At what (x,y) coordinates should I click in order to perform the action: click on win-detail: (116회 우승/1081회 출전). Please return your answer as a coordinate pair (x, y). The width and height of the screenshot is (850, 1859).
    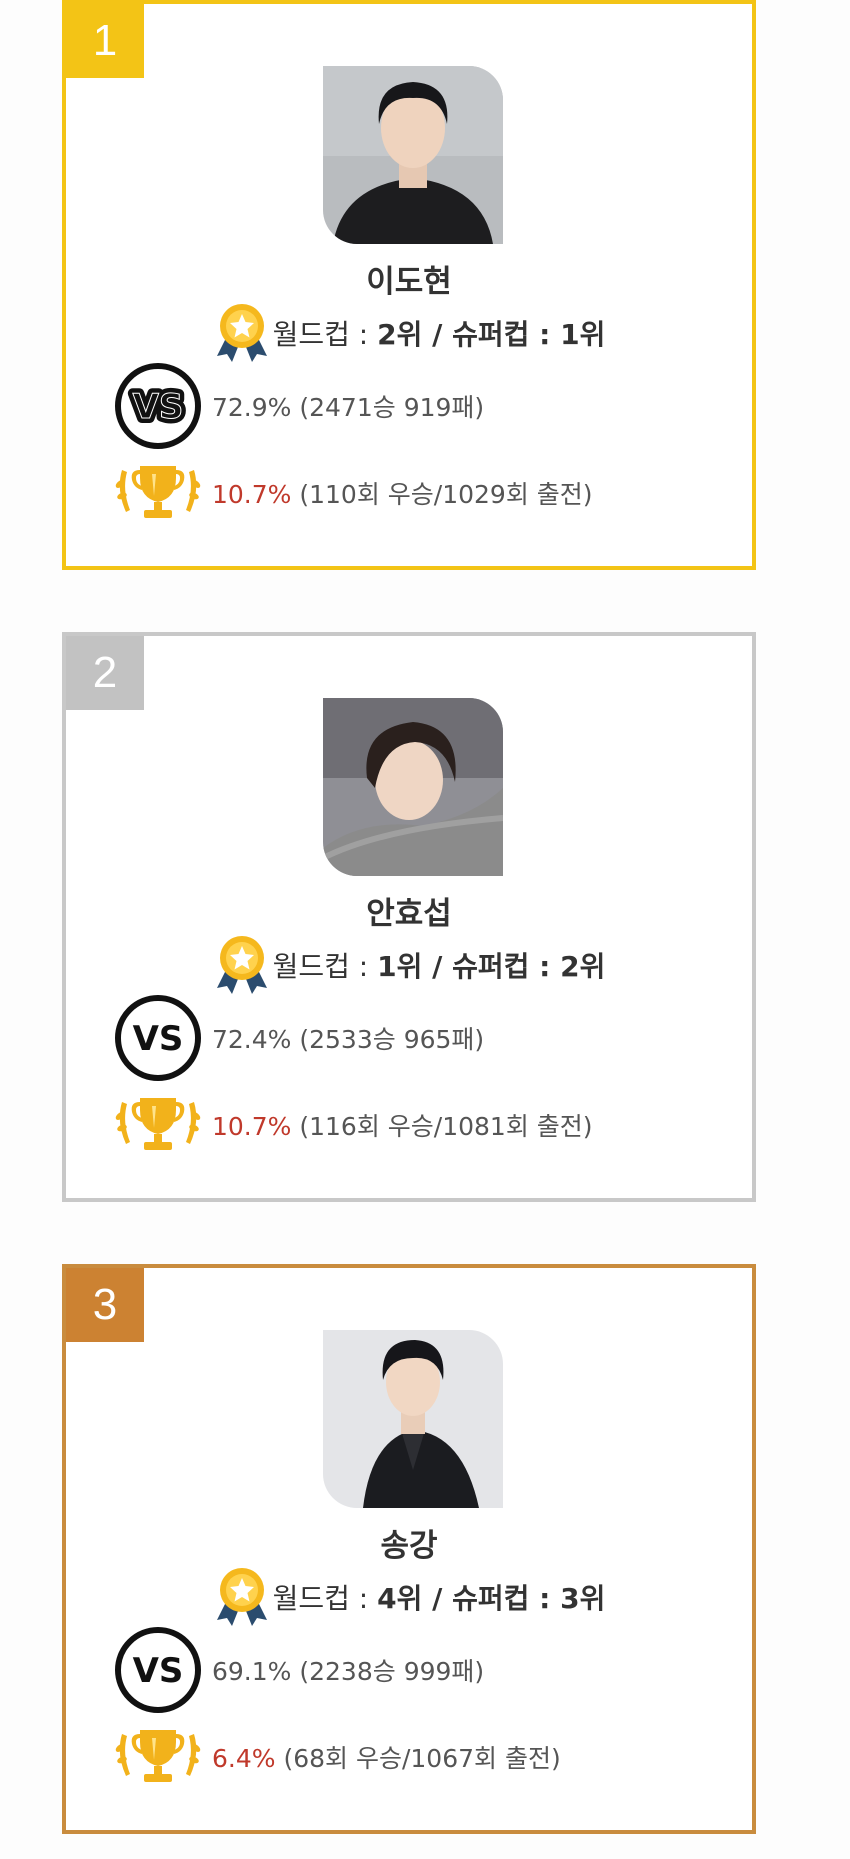
    Looking at the image, I should click on (442, 1126).